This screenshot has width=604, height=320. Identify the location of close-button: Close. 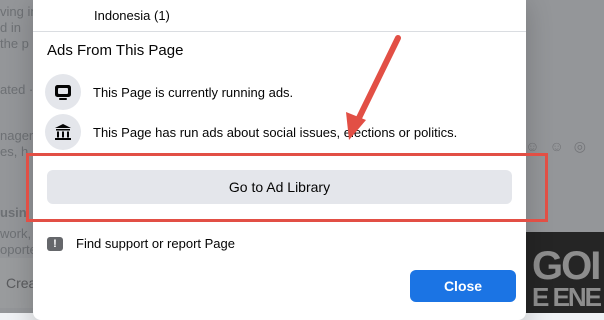
(463, 286).